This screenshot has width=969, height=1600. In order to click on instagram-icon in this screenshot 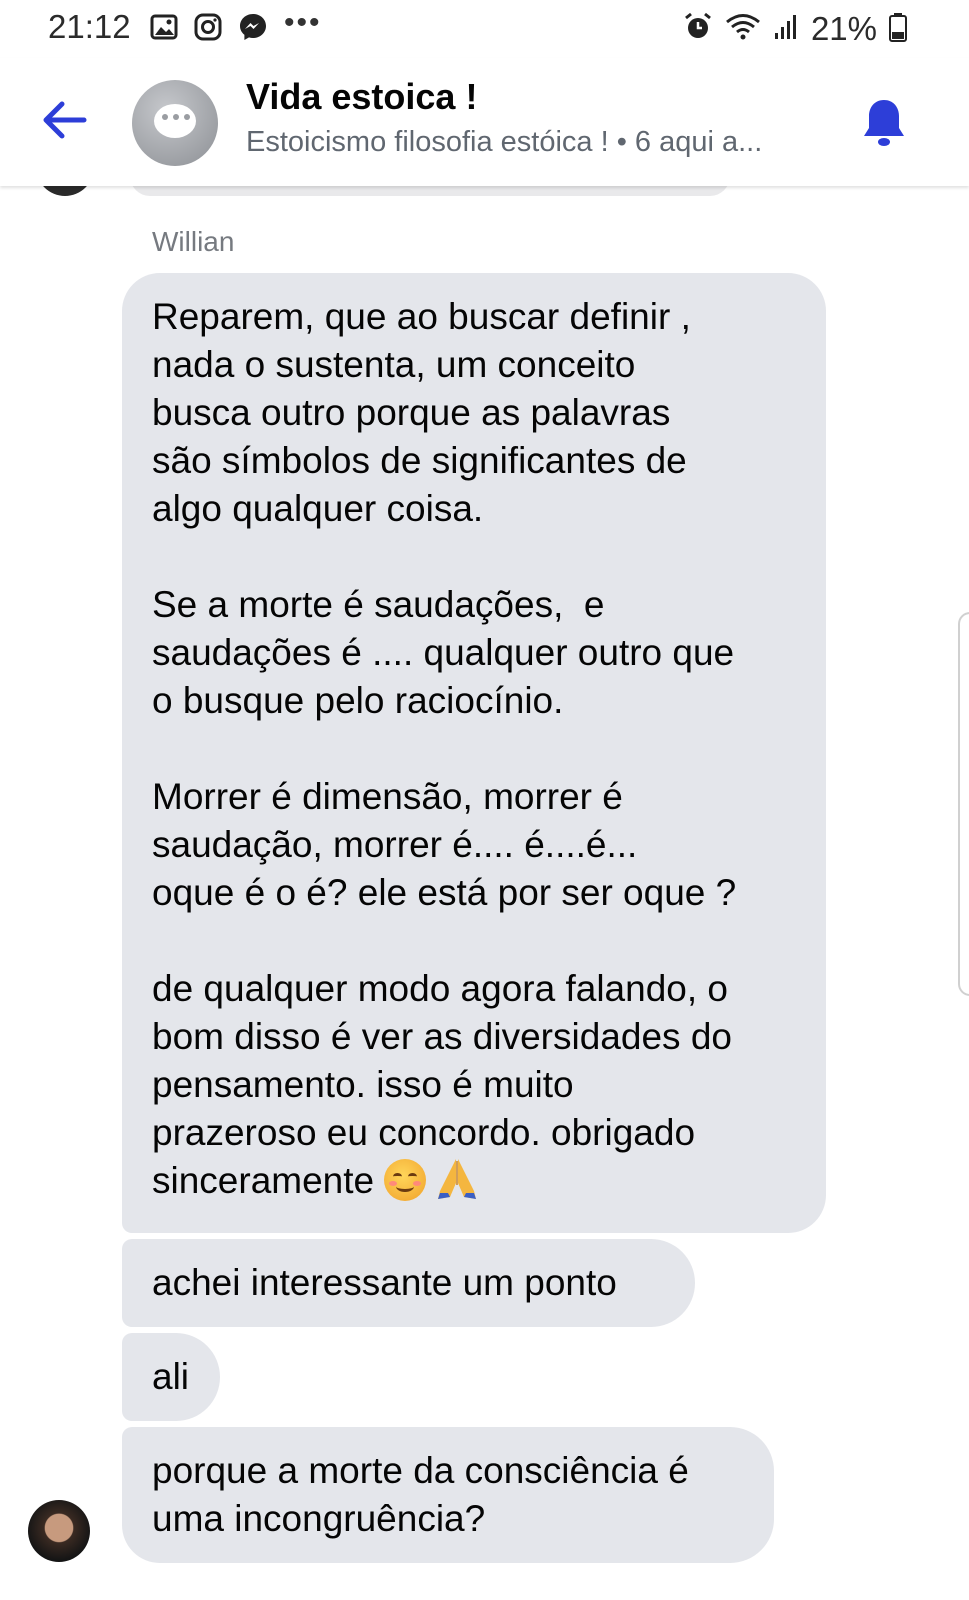, I will do `click(208, 29)`.